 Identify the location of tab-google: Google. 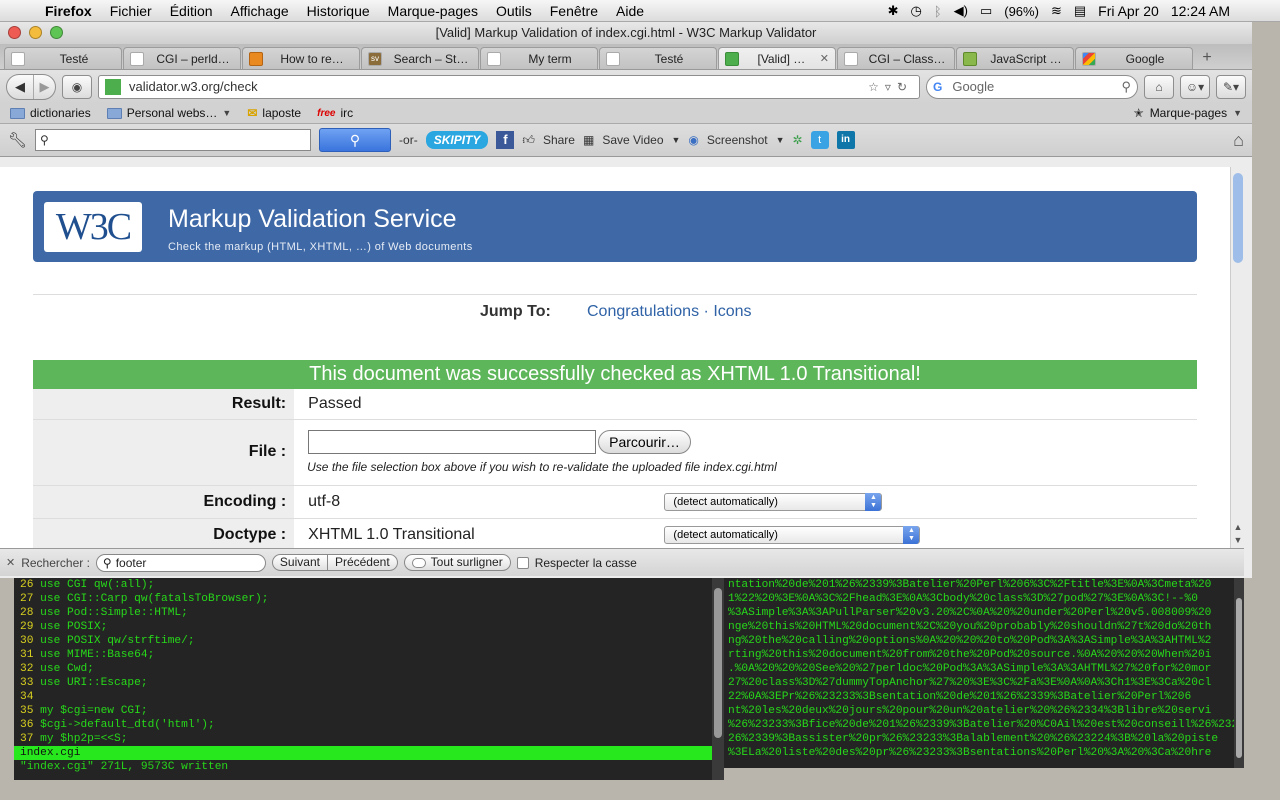
(1134, 58).